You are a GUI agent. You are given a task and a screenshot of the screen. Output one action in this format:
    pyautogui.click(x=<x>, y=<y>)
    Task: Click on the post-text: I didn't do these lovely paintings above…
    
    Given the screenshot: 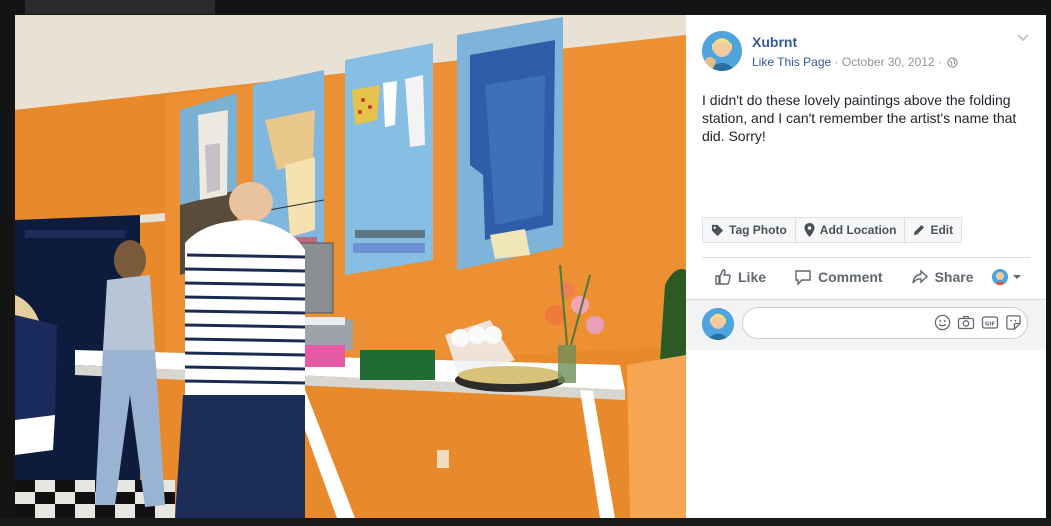 What is the action you would take?
    pyautogui.click(x=859, y=118)
    